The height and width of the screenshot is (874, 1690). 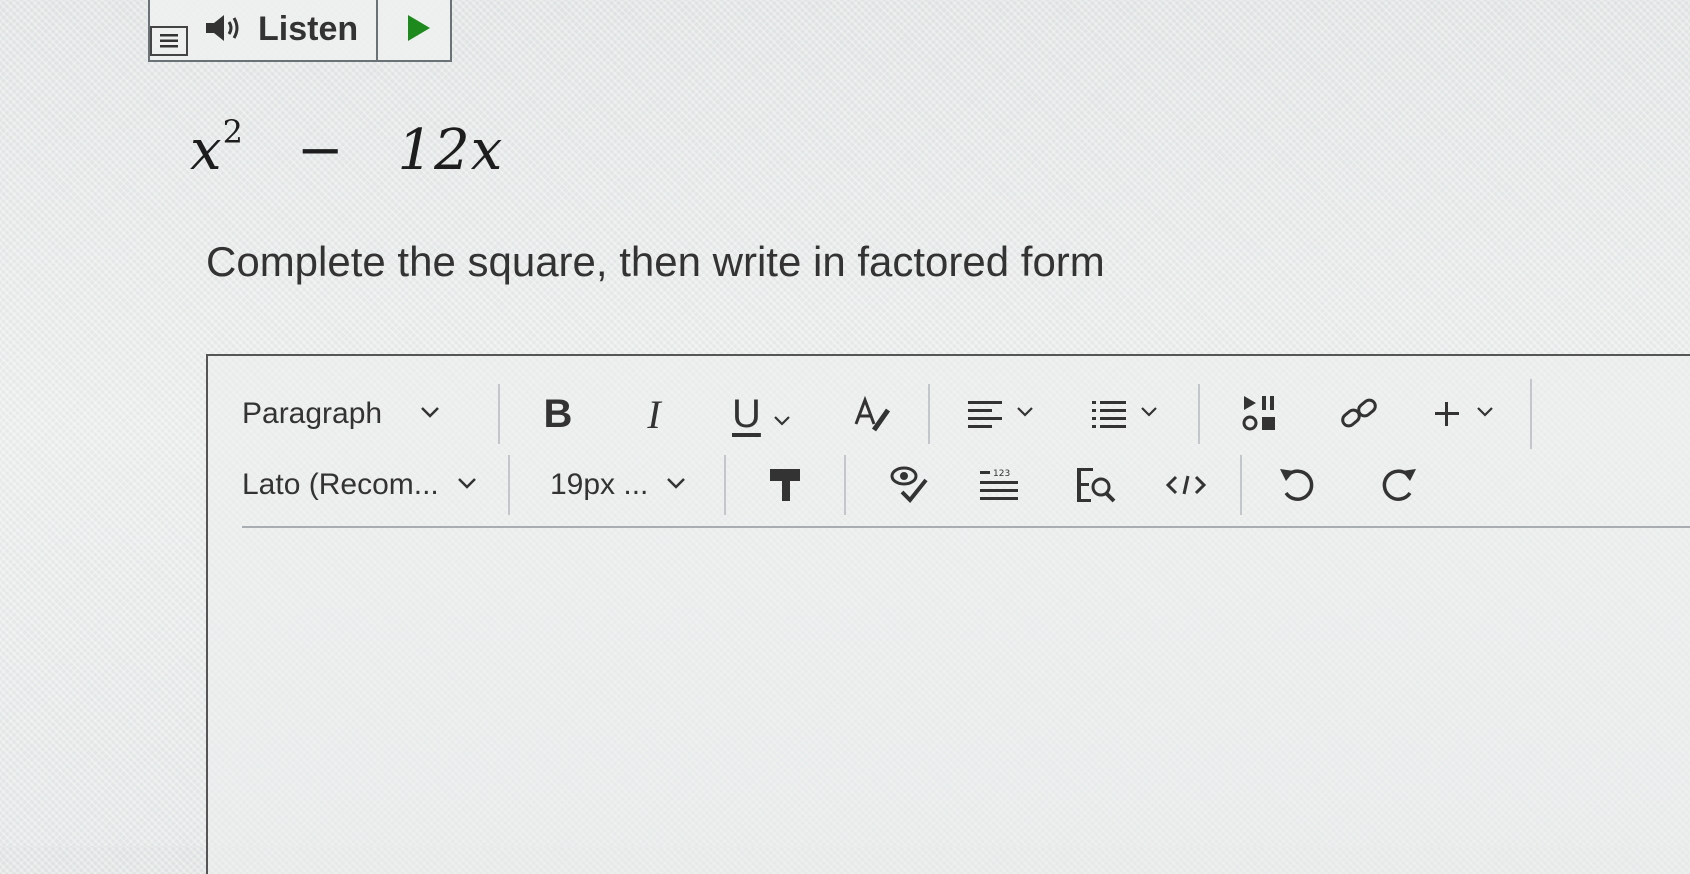 I want to click on underline-label: U, so click(x=746, y=413).